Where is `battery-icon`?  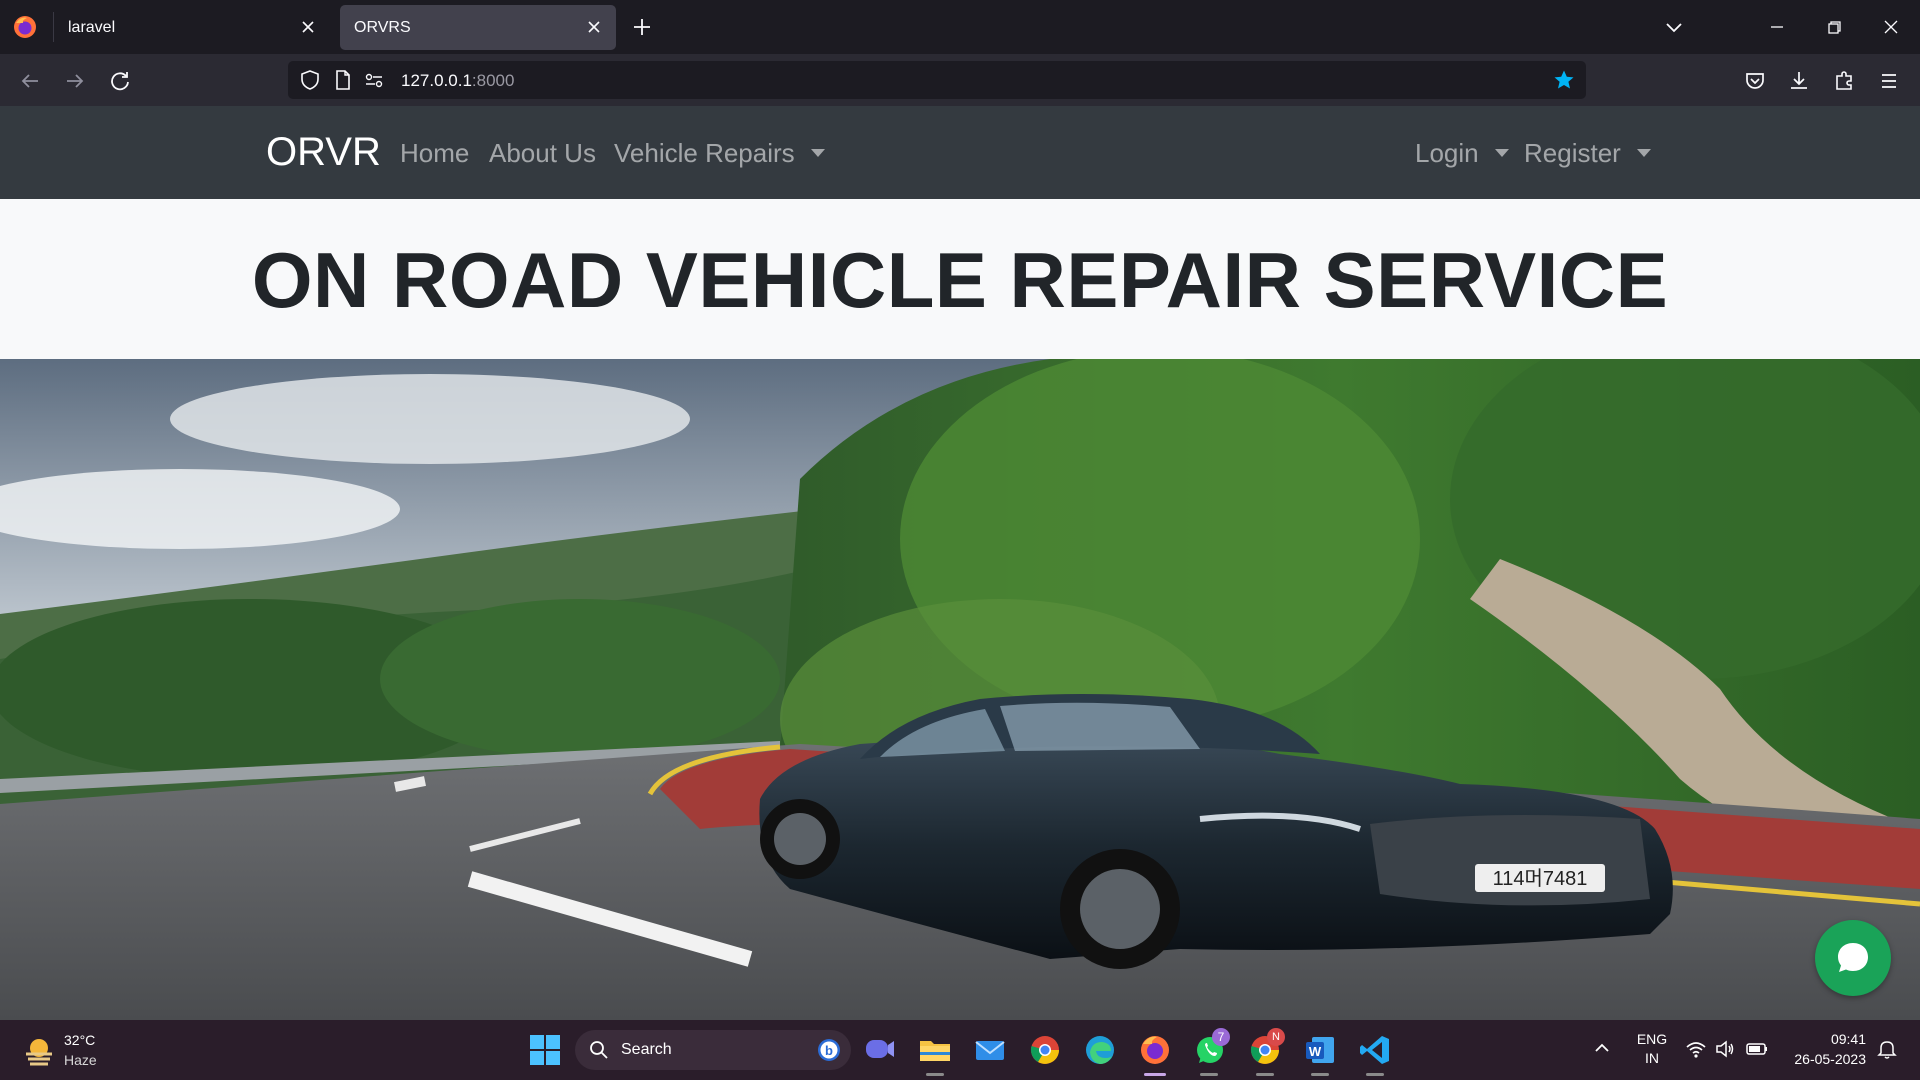
battery-icon is located at coordinates (1757, 1049).